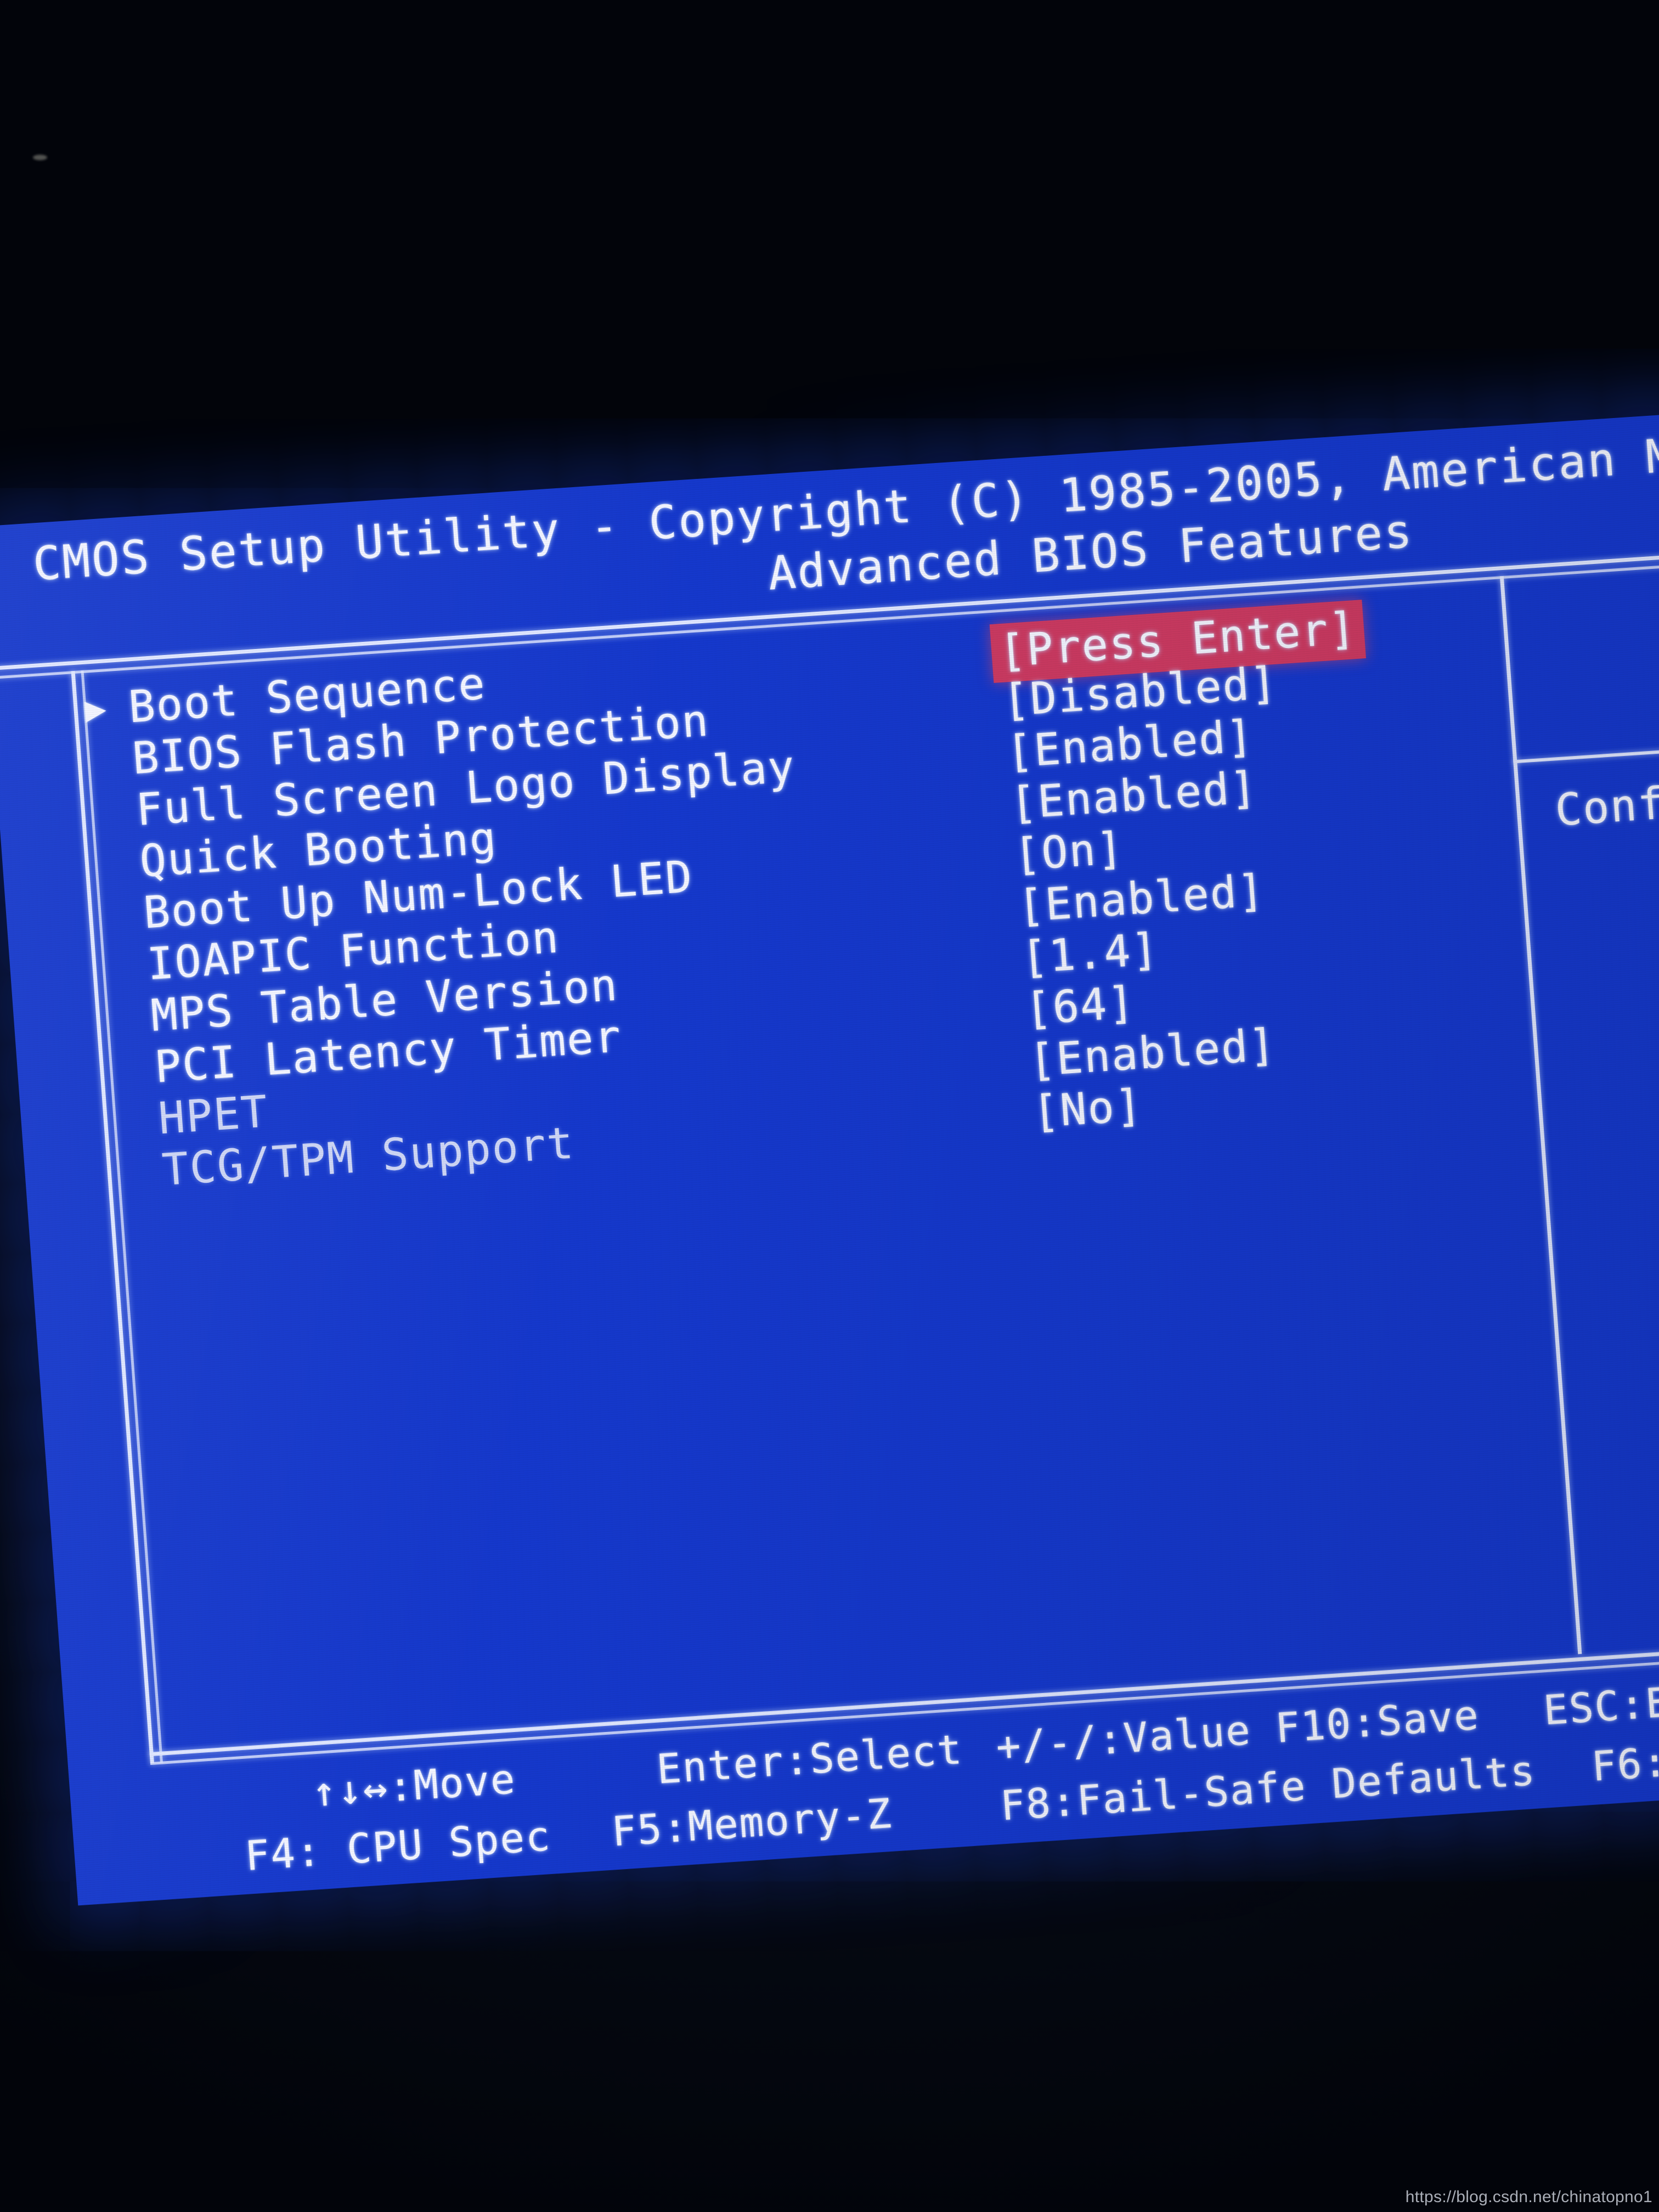 Image resolution: width=1659 pixels, height=2212 pixels. I want to click on help-key-hint: +/-/:Value, so click(1123, 1739).